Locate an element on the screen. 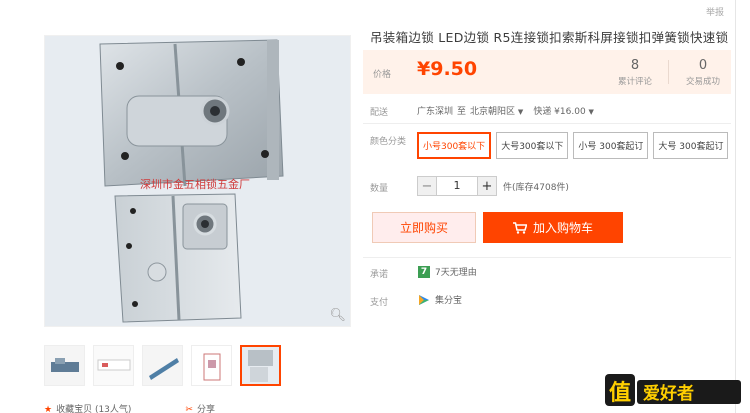 The image size is (750, 413). share-icon: ✂ is located at coordinates (189, 409).